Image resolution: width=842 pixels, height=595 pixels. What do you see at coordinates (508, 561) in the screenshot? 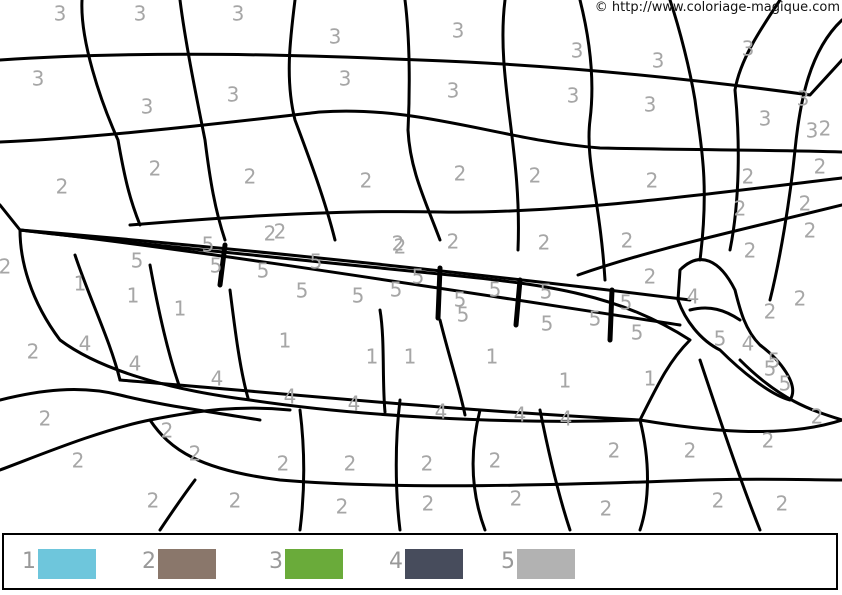
I see `legend-number: 5` at bounding box center [508, 561].